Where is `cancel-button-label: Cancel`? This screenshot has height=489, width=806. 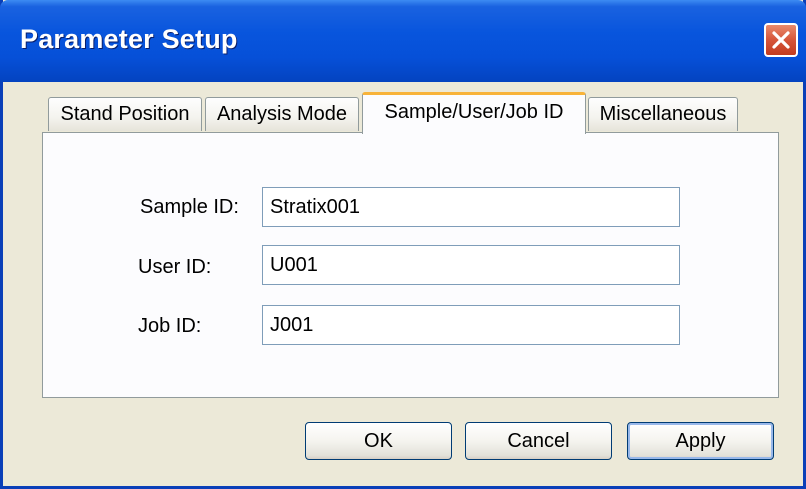
cancel-button-label: Cancel is located at coordinates (538, 440).